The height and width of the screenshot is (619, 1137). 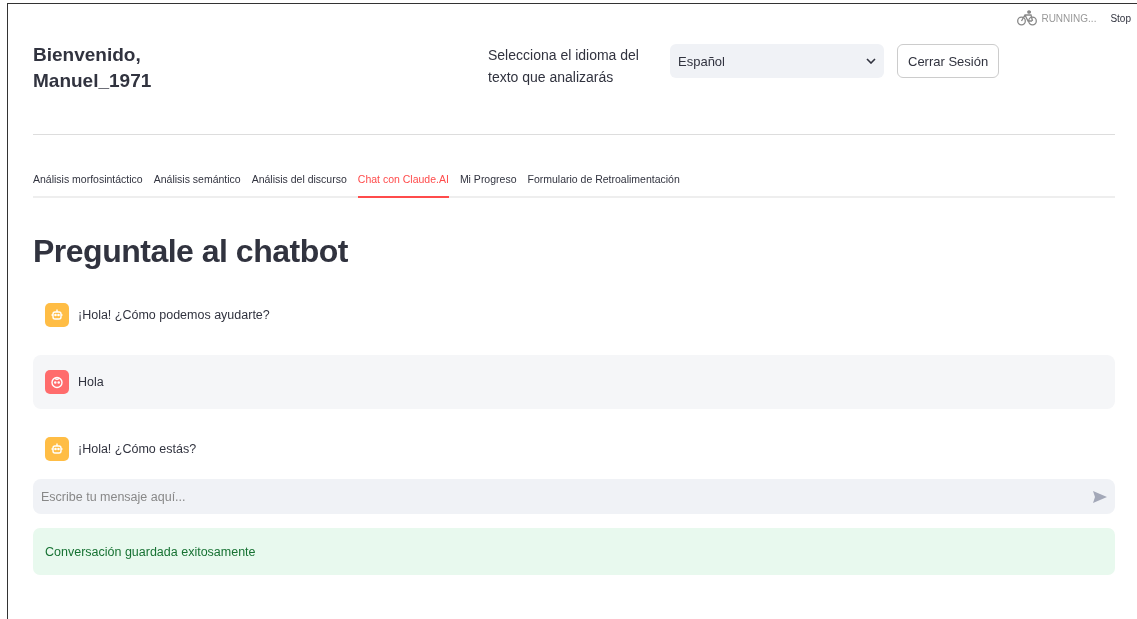 What do you see at coordinates (87, 55) in the screenshot?
I see `welcome-heading: Bienvenido,` at bounding box center [87, 55].